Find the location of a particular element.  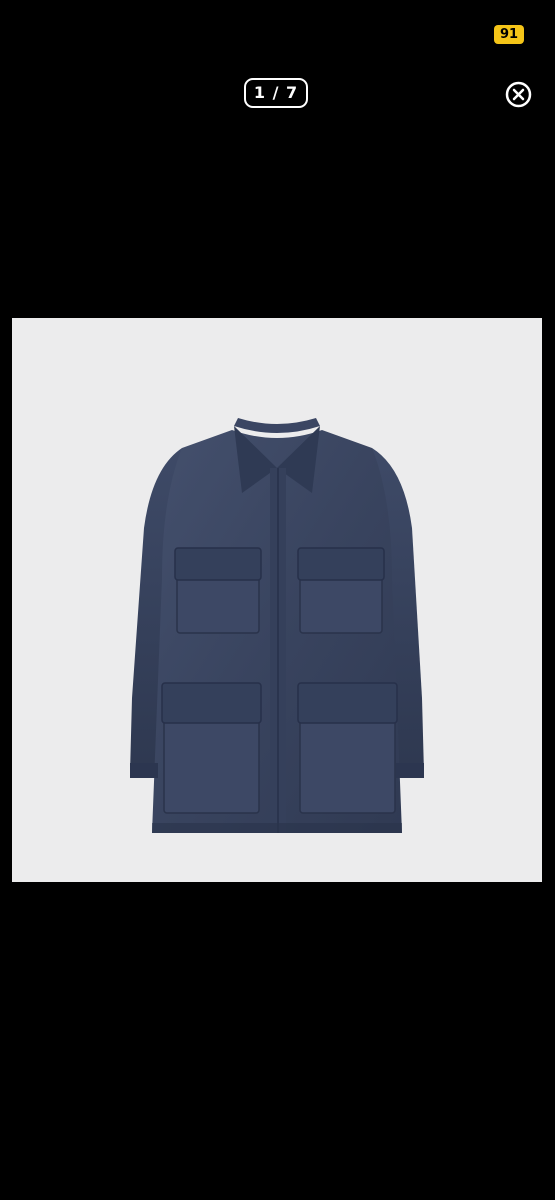

close-circle-icon is located at coordinates (518, 94).